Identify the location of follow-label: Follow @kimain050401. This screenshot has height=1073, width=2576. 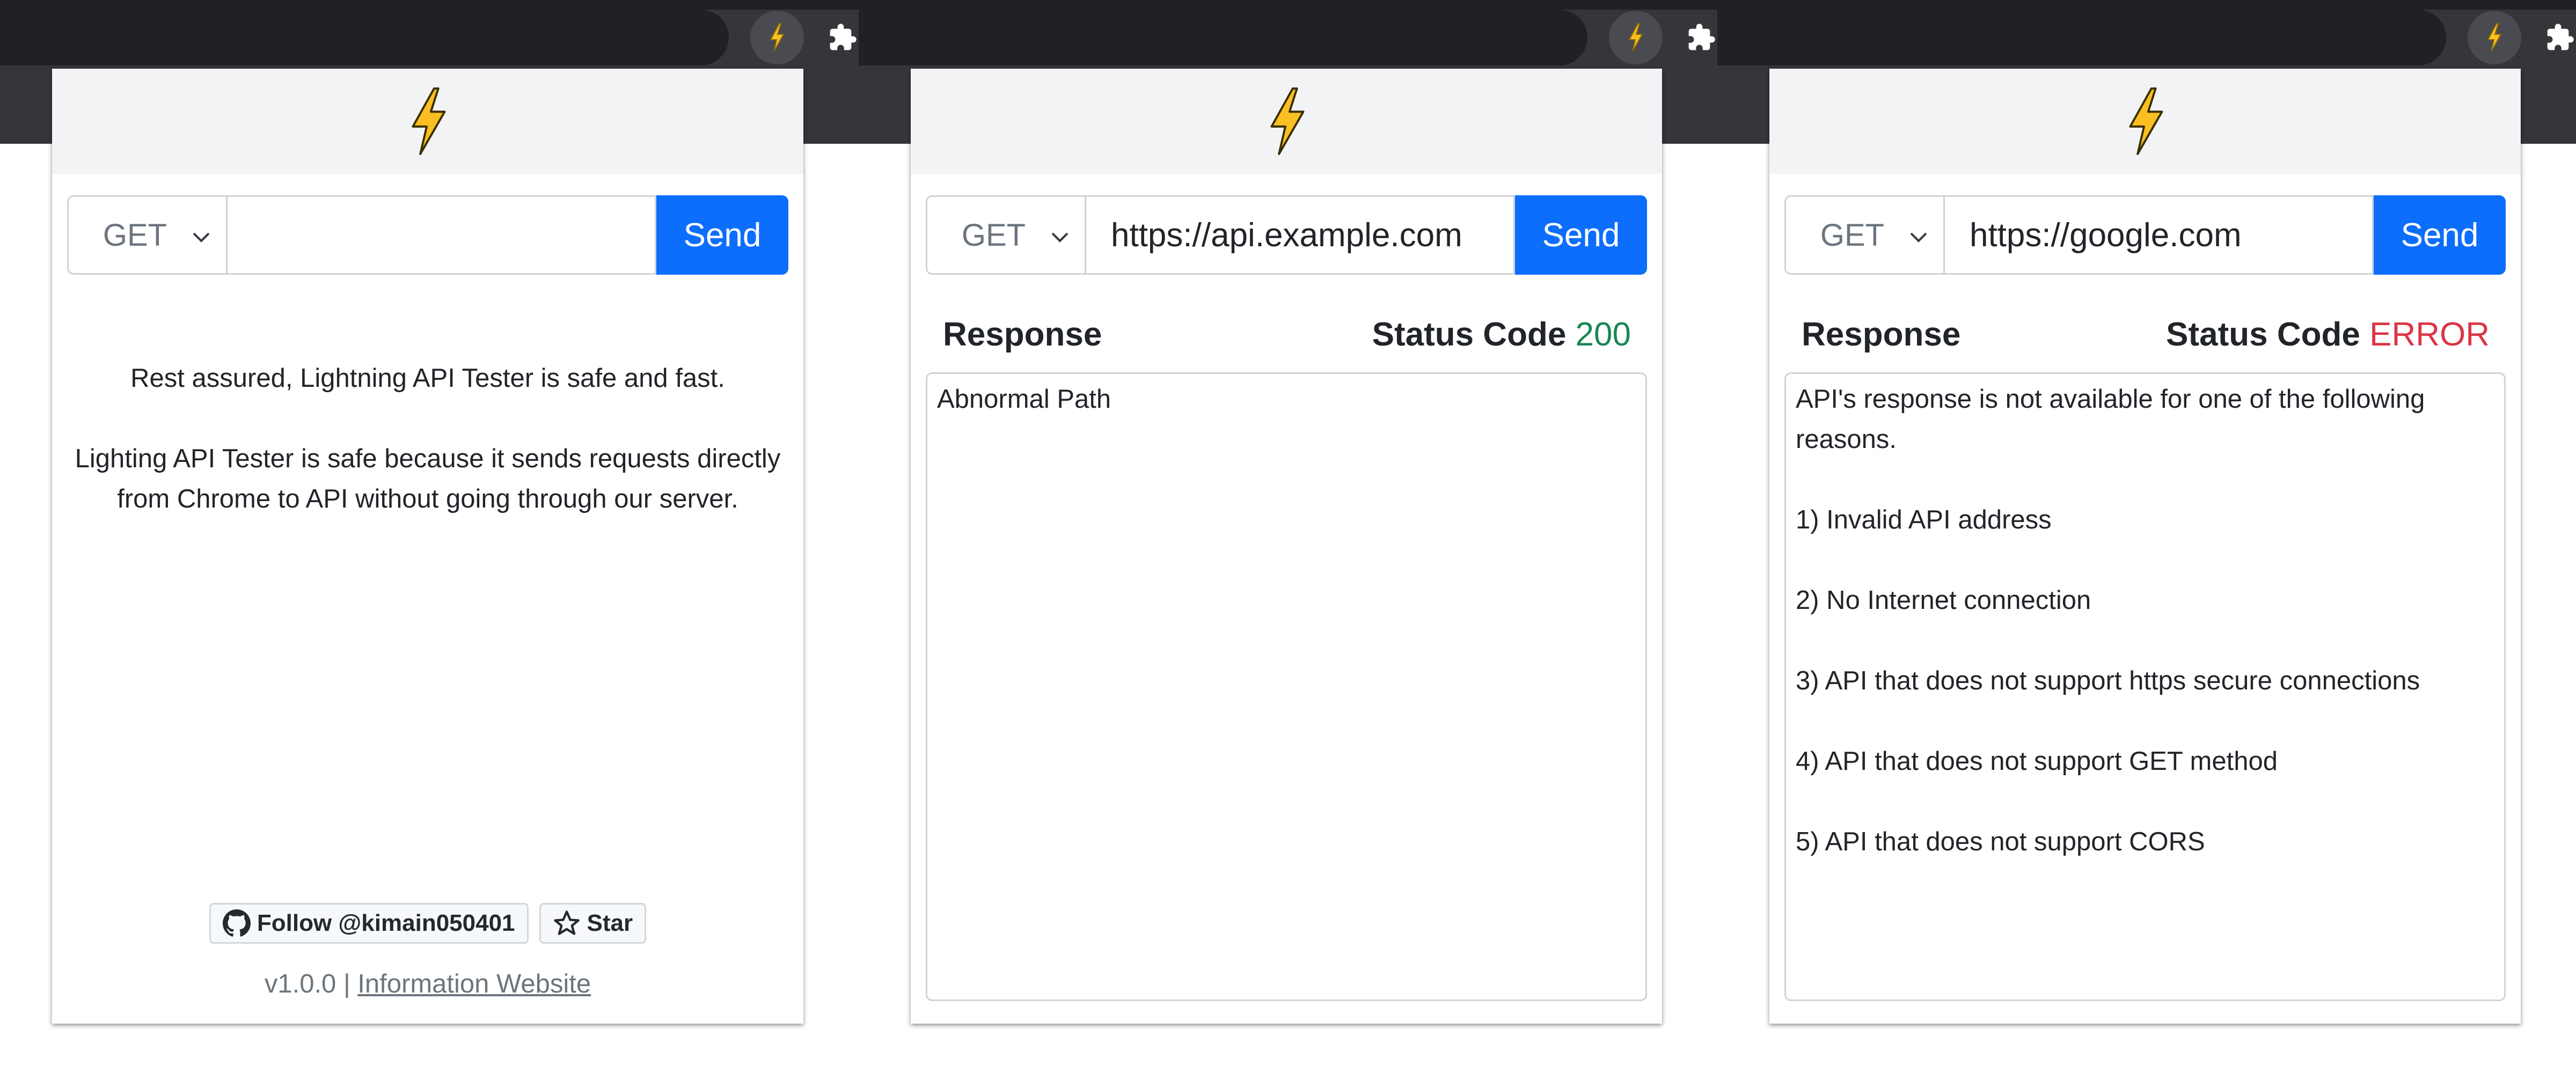
(386, 923).